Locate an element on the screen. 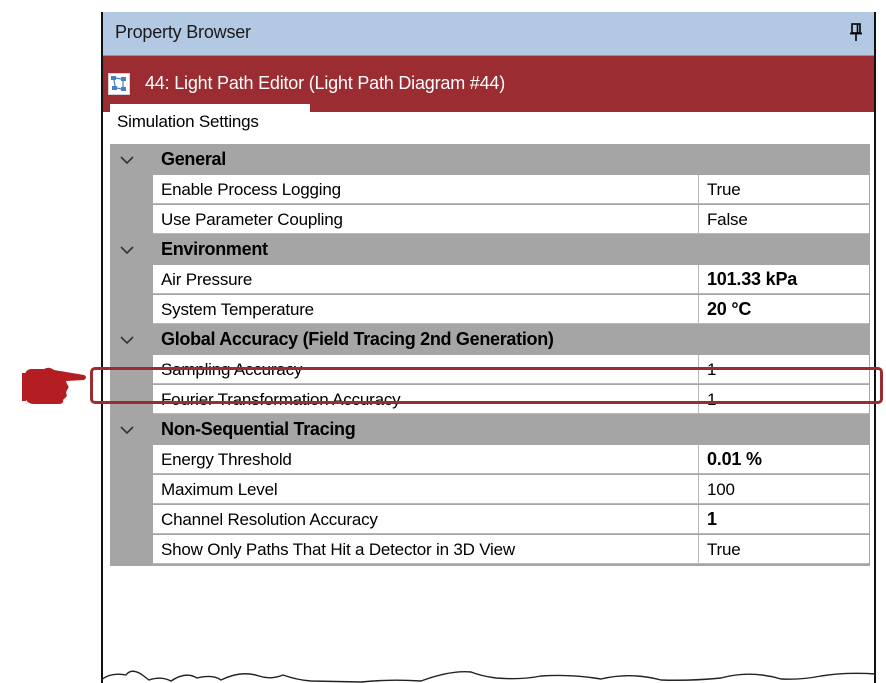 The height and width of the screenshot is (683, 886). property-name: System Temperature is located at coordinates (426, 309).